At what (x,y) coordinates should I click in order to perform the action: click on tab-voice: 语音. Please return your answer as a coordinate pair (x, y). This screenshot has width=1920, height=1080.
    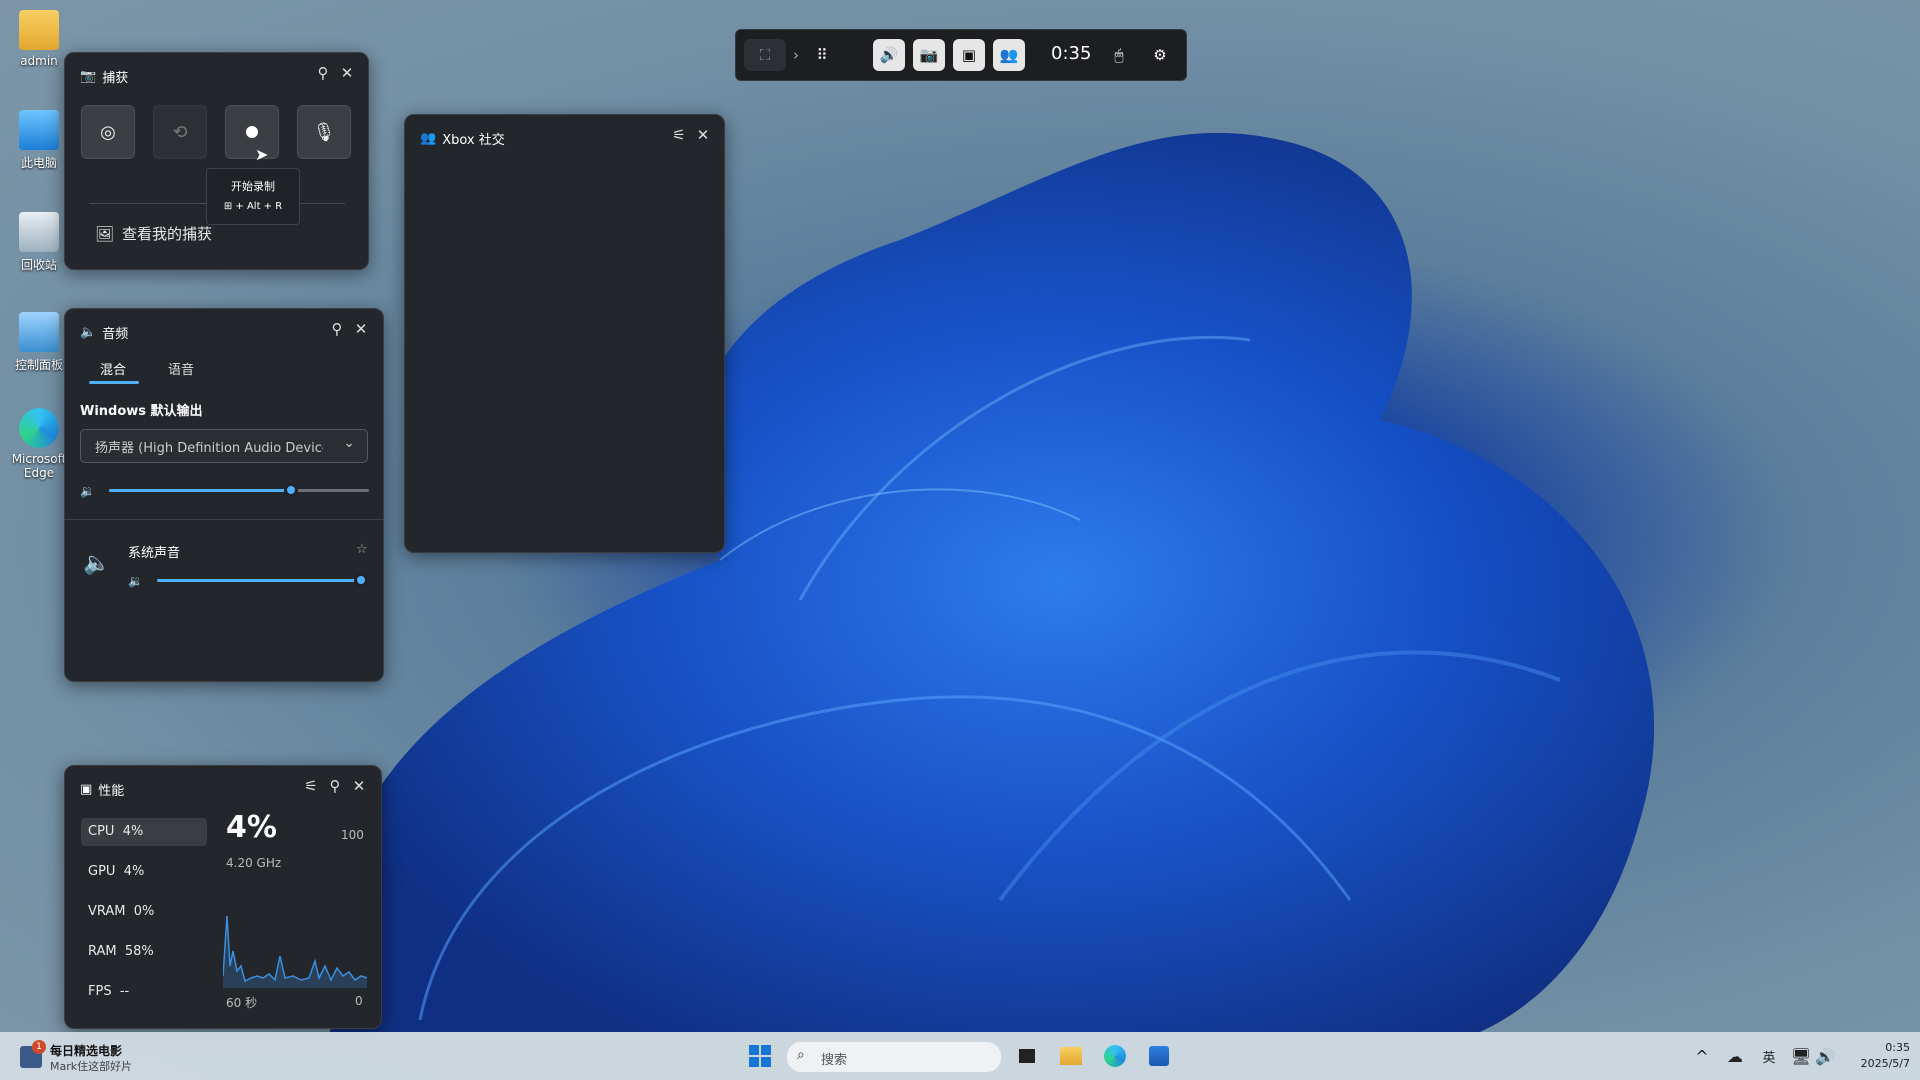
    Looking at the image, I should click on (181, 368).